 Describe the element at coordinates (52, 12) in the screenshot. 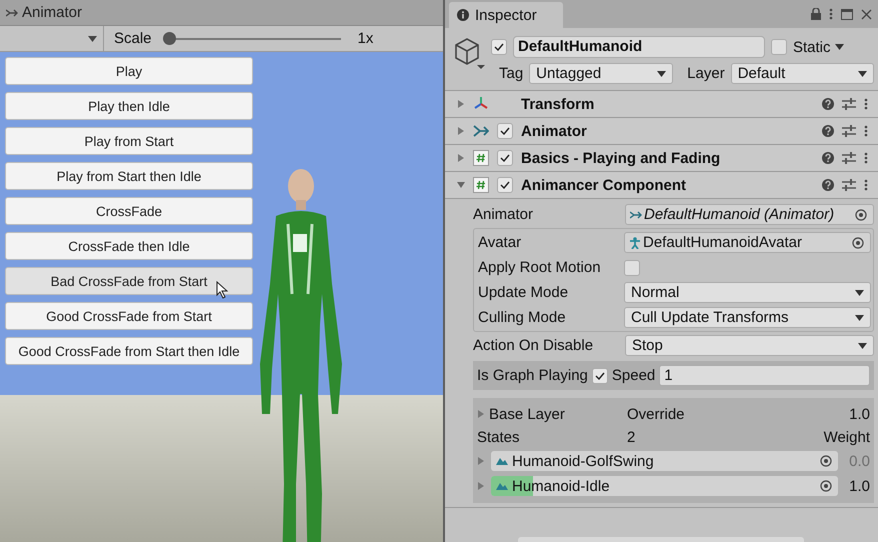

I see `window-title: Animator` at that location.